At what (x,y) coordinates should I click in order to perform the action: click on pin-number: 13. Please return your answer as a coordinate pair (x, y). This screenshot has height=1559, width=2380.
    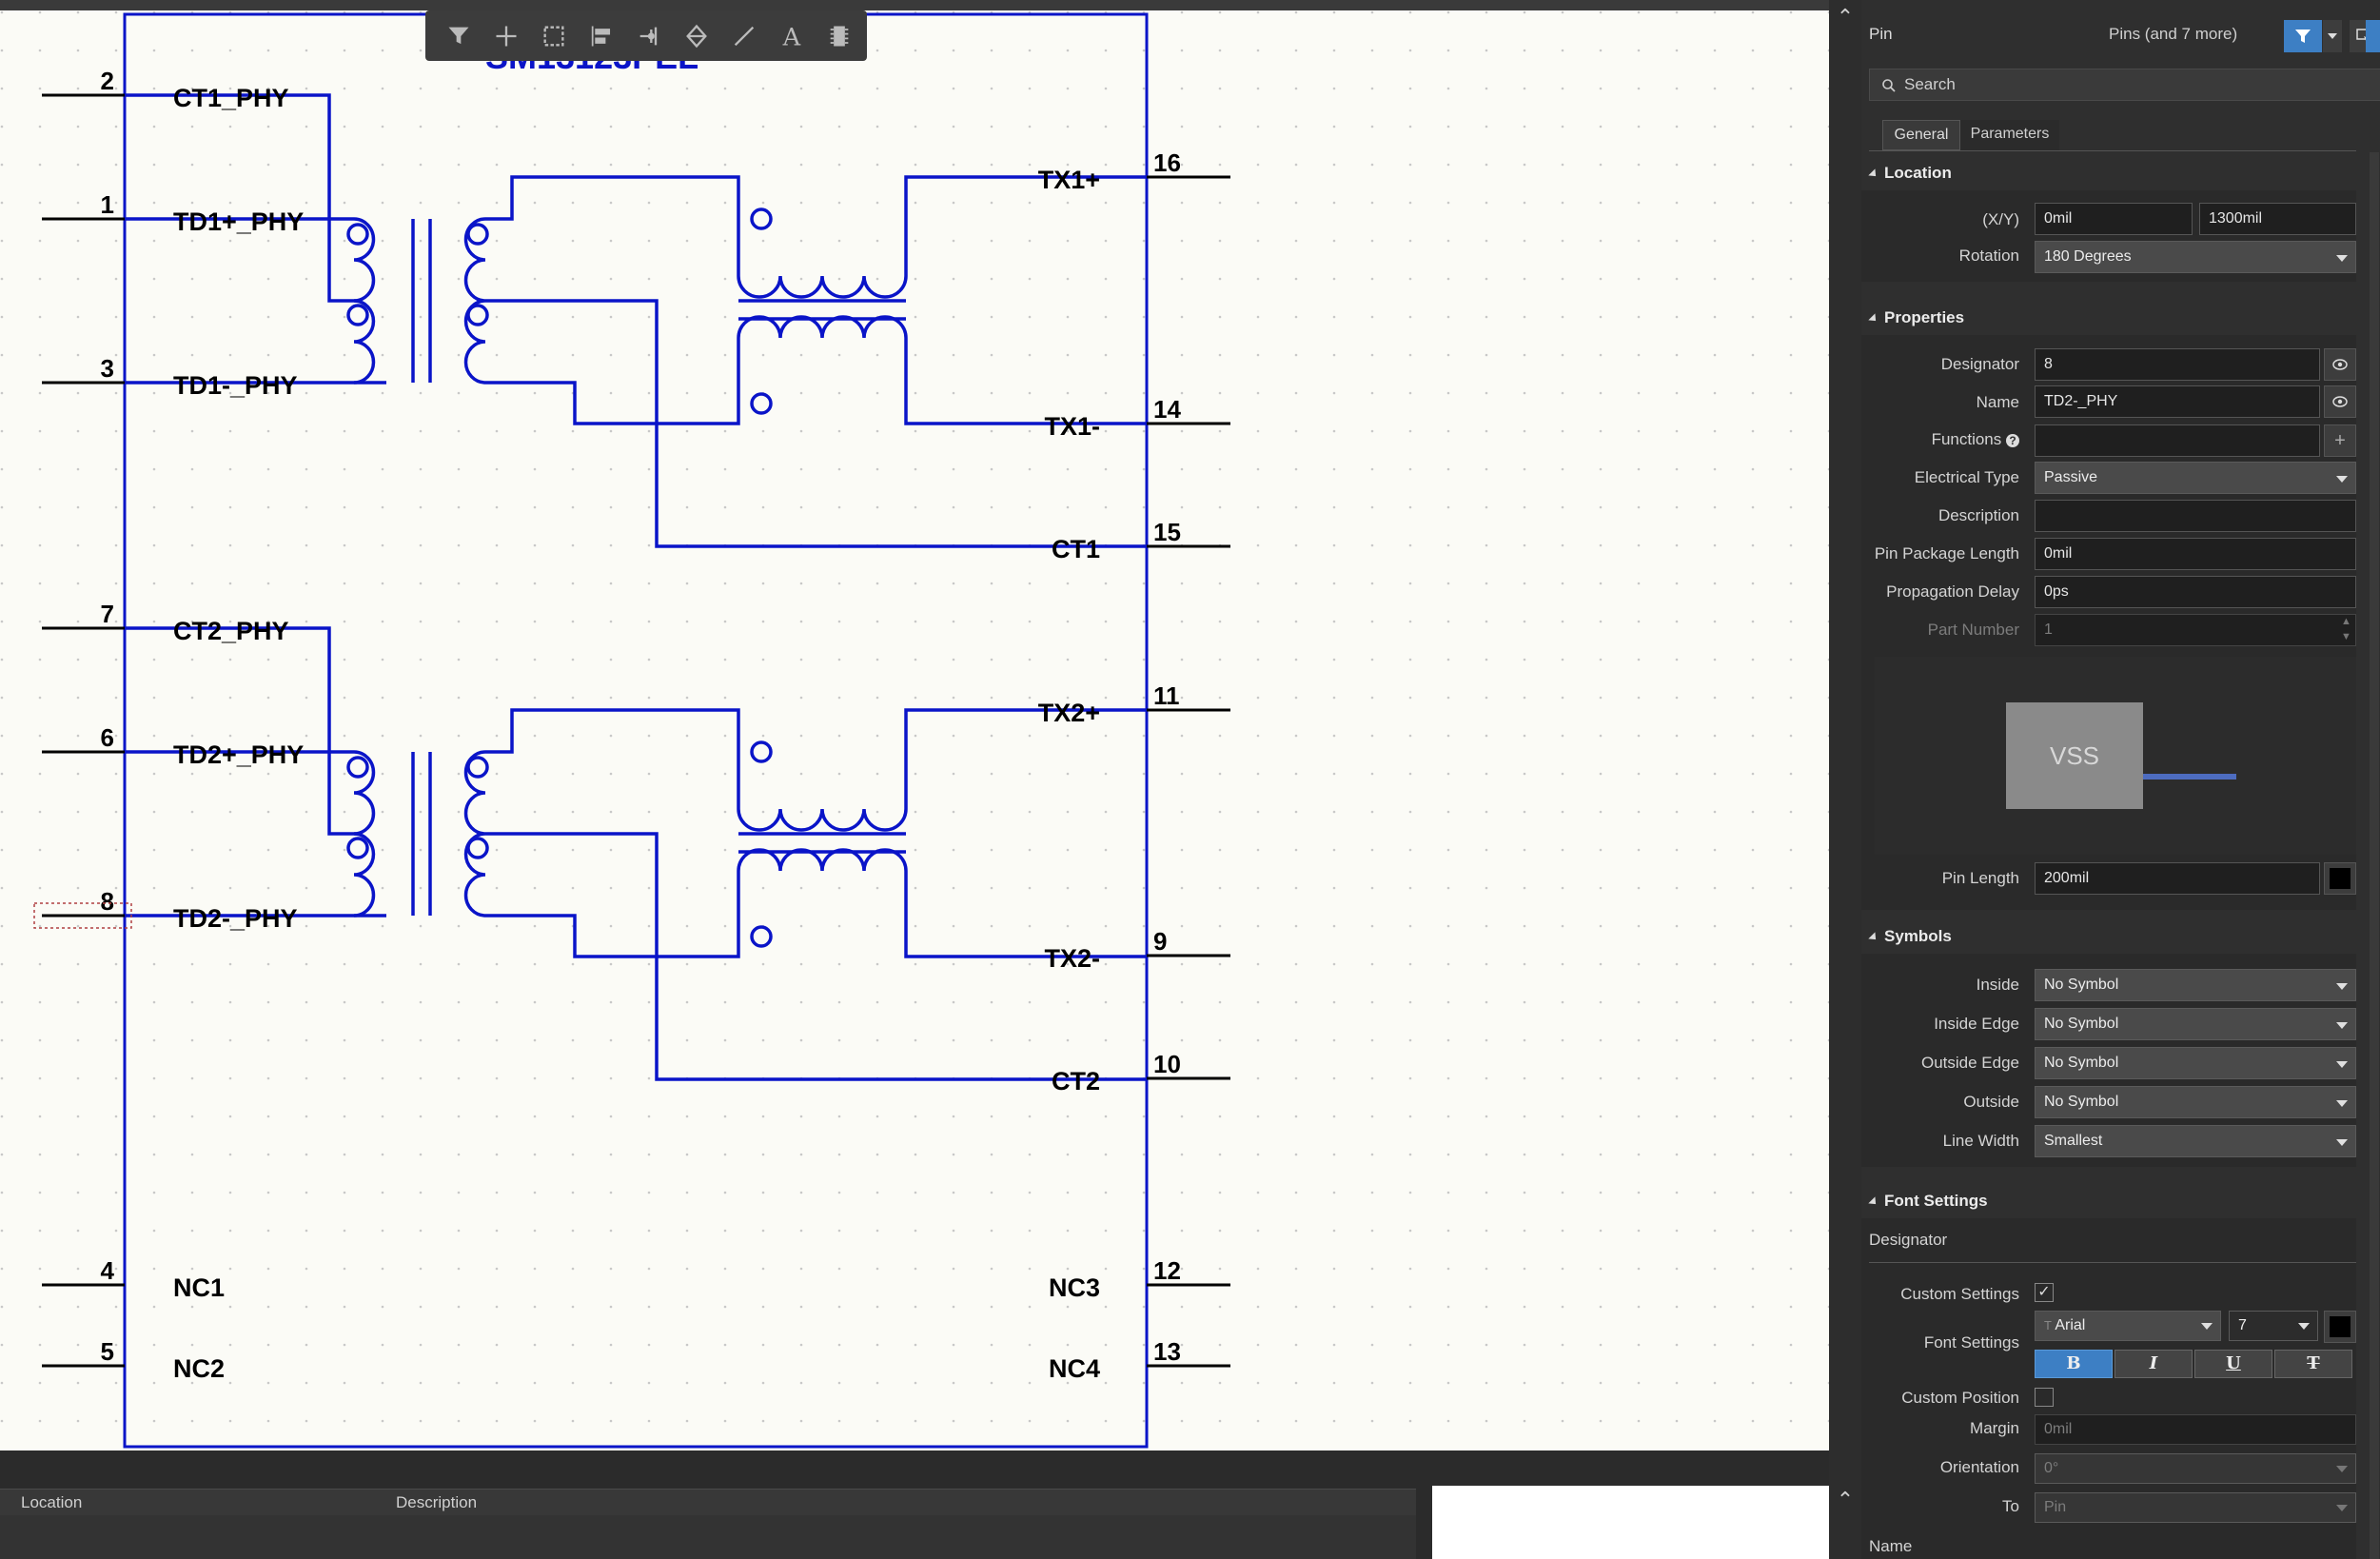
    Looking at the image, I should click on (1167, 1351).